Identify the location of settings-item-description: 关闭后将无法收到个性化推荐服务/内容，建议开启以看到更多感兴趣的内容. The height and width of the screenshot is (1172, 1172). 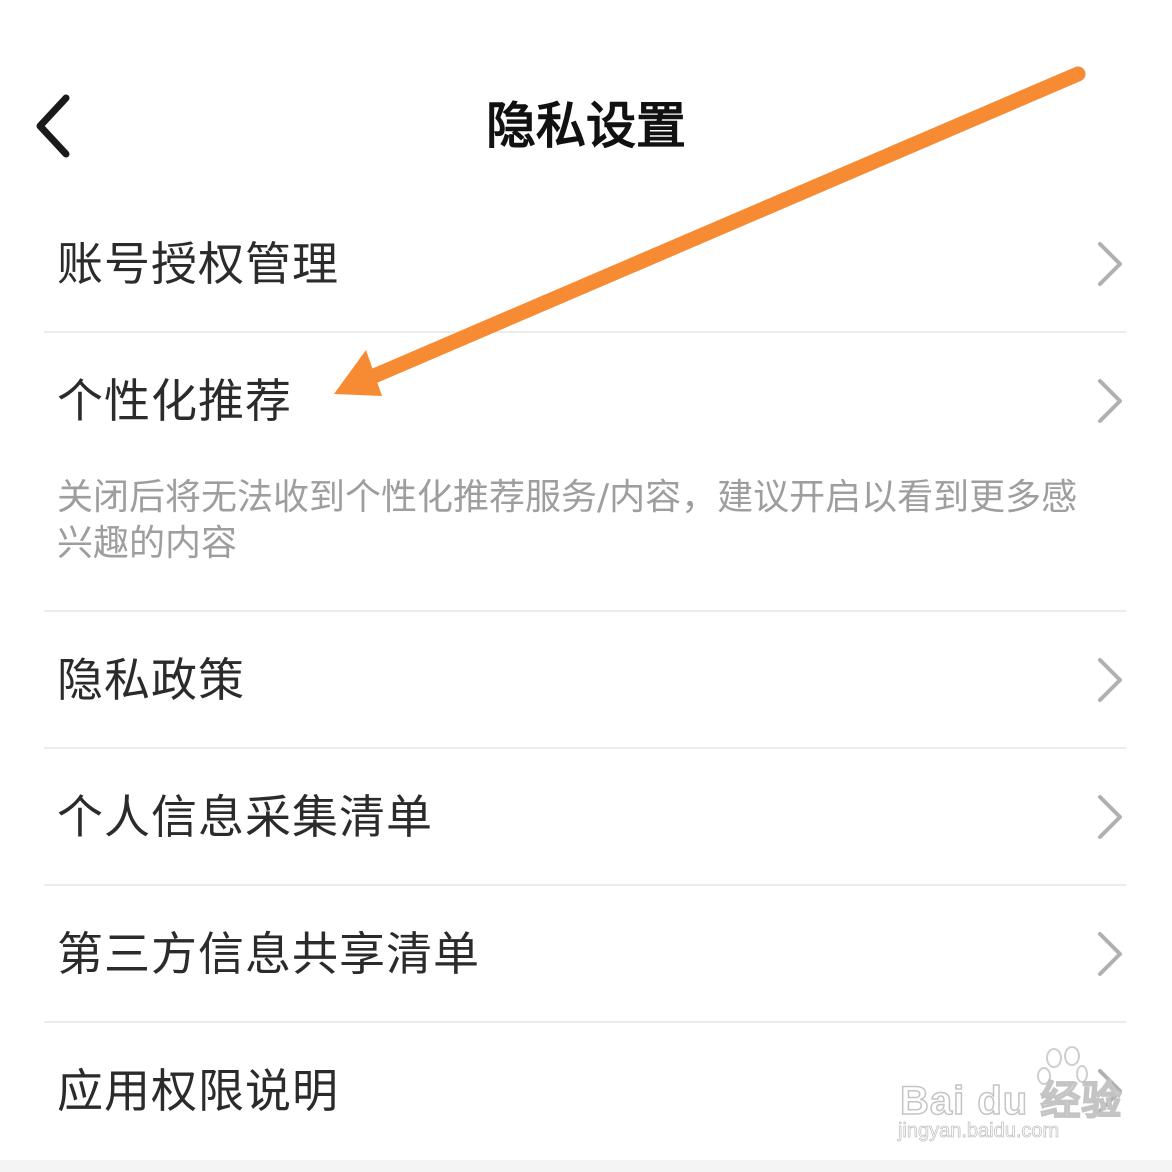
(567, 520).